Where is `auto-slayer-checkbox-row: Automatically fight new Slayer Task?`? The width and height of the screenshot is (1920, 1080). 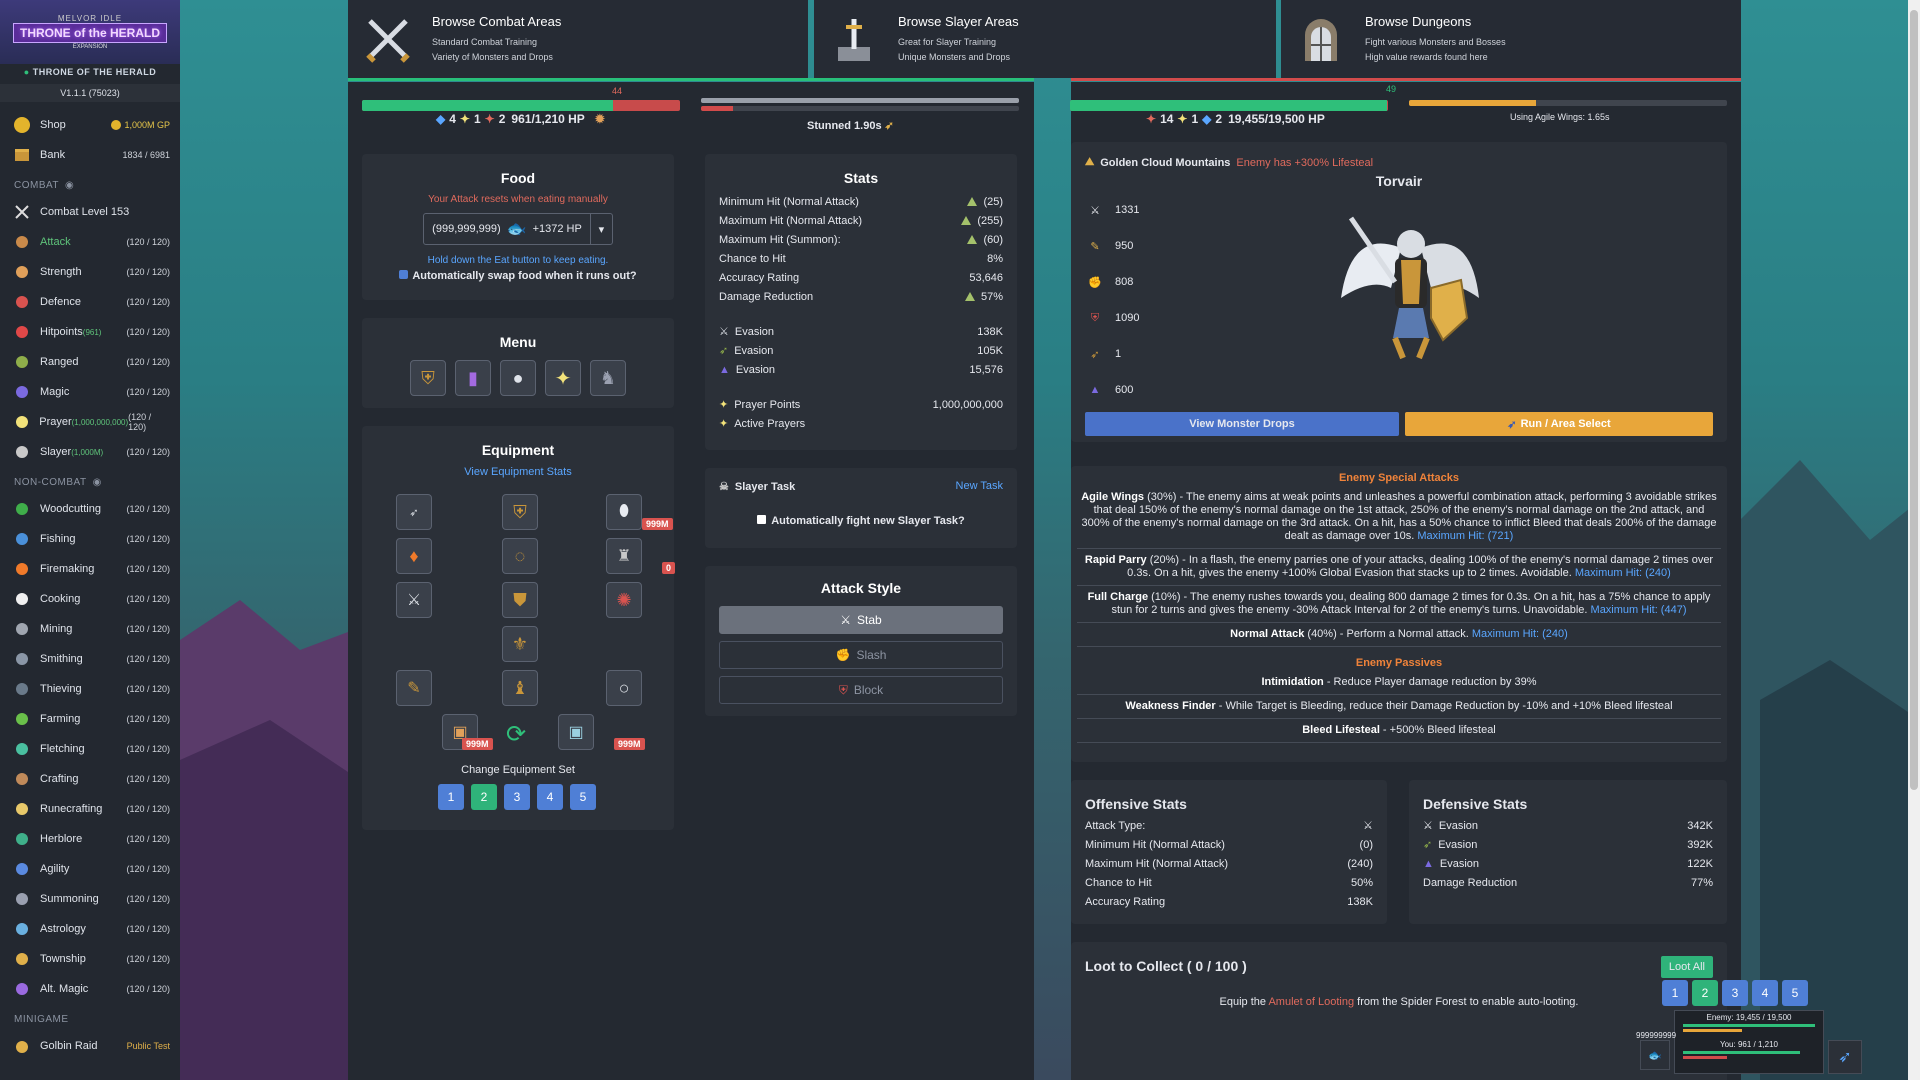
auto-slayer-checkbox-row: Automatically fight new Slayer Task? is located at coordinates (861, 521).